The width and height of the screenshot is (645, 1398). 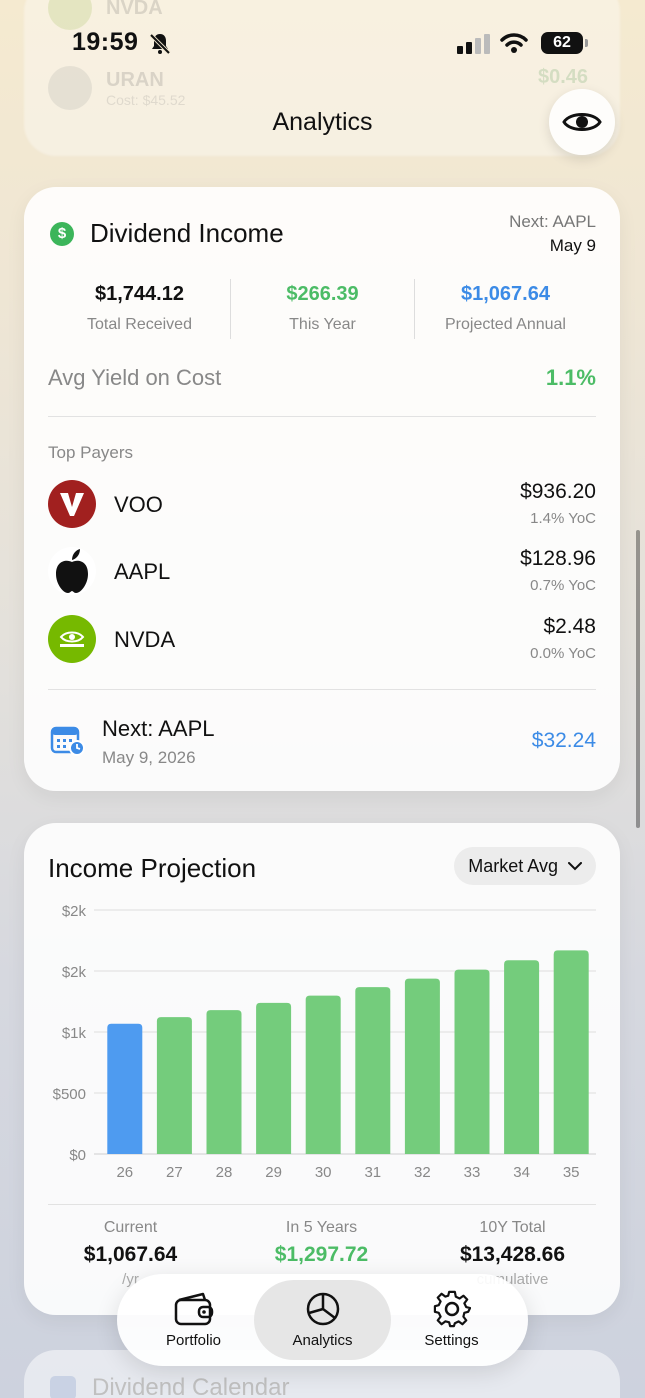 What do you see at coordinates (62, 234) in the screenshot?
I see `dollar-icon: $` at bounding box center [62, 234].